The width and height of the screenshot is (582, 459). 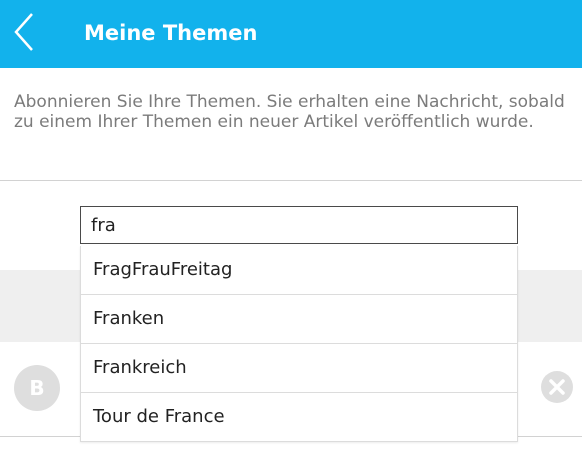 What do you see at coordinates (23, 32) in the screenshot?
I see `chevron-left-icon` at bounding box center [23, 32].